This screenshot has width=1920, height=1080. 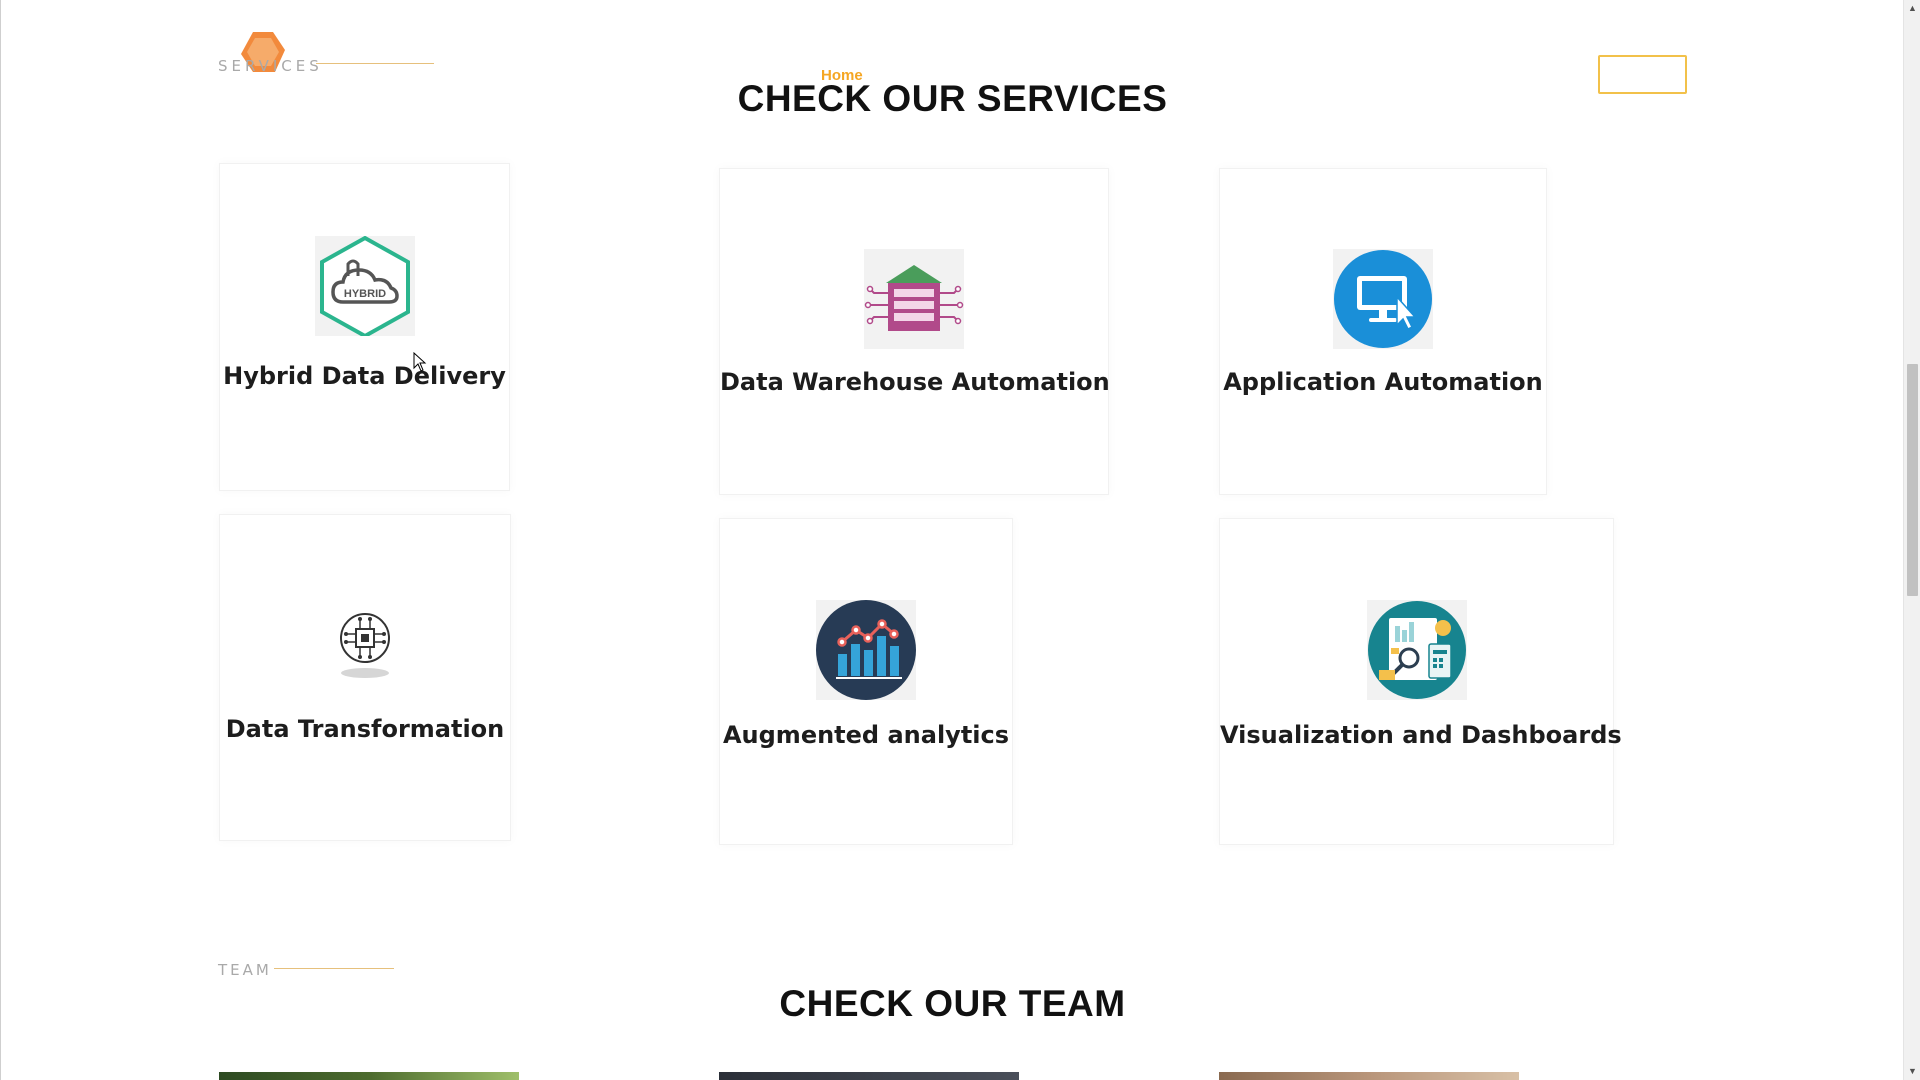 I want to click on vertical-scrollbar: ▲ ▼, so click(x=1911, y=540).